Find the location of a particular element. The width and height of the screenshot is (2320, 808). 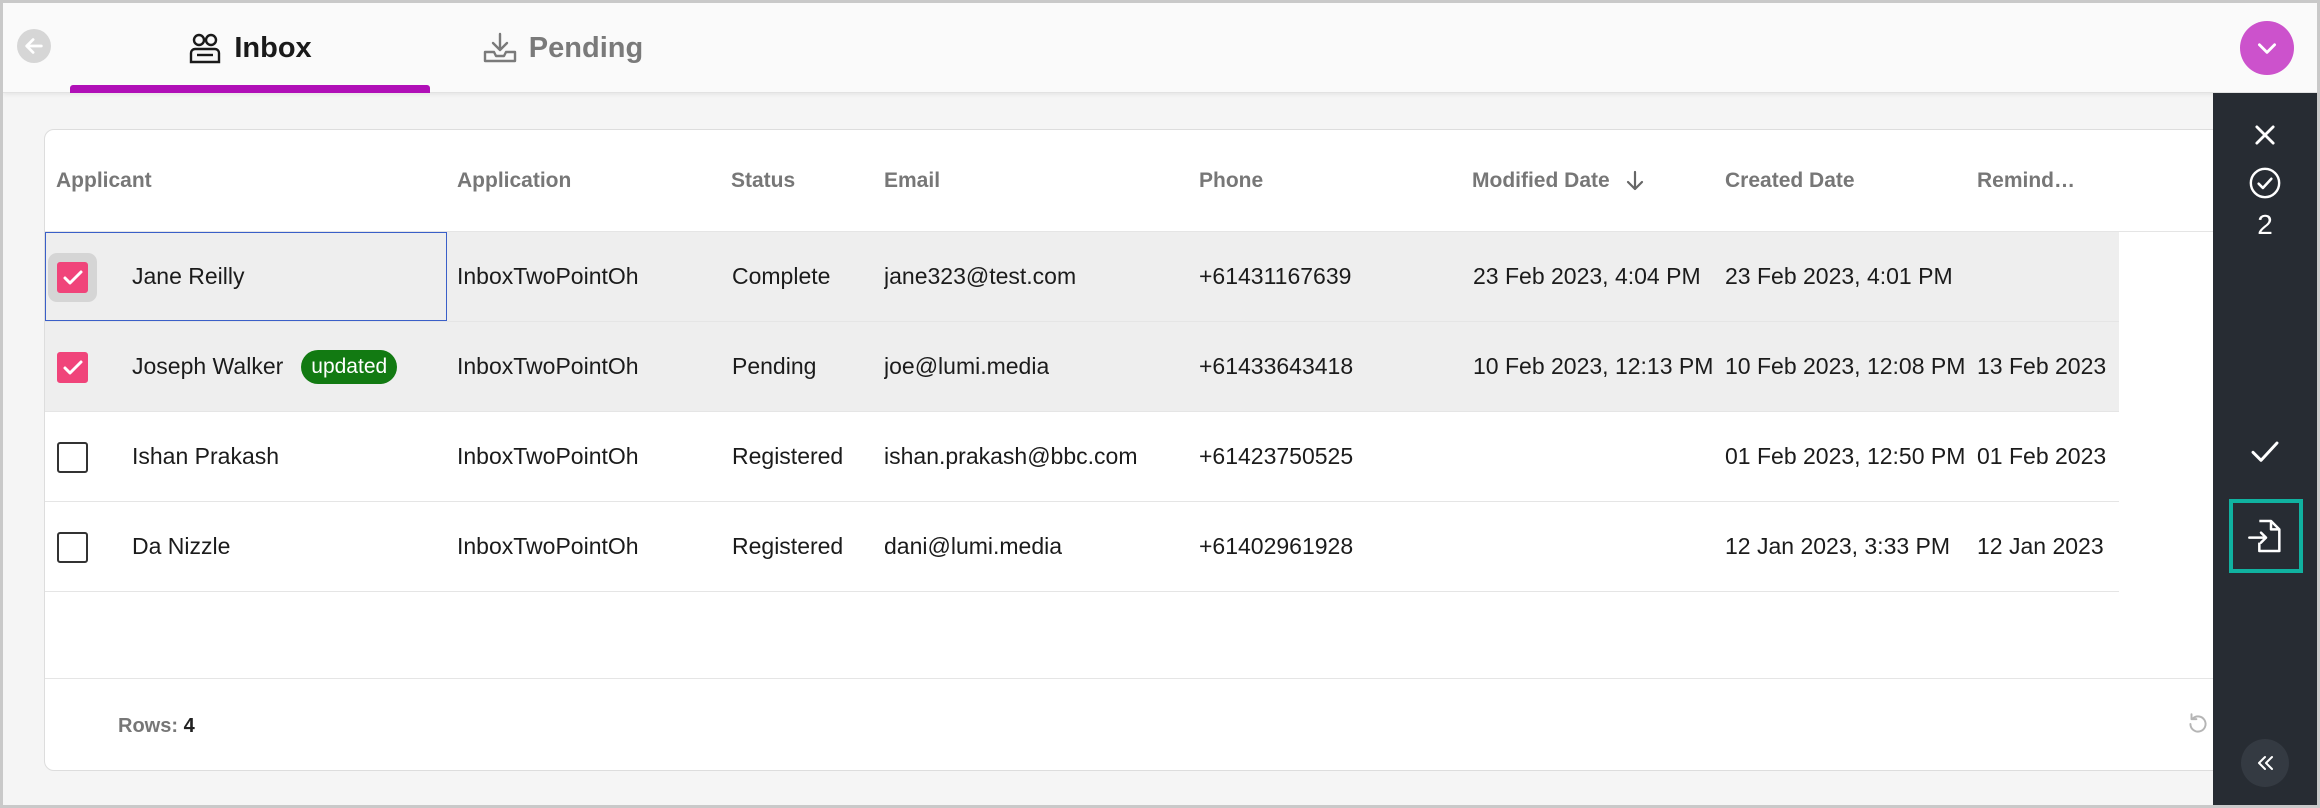

cell-created-date: 10 Feb 2023, 12:08 PM is located at coordinates (1845, 366).